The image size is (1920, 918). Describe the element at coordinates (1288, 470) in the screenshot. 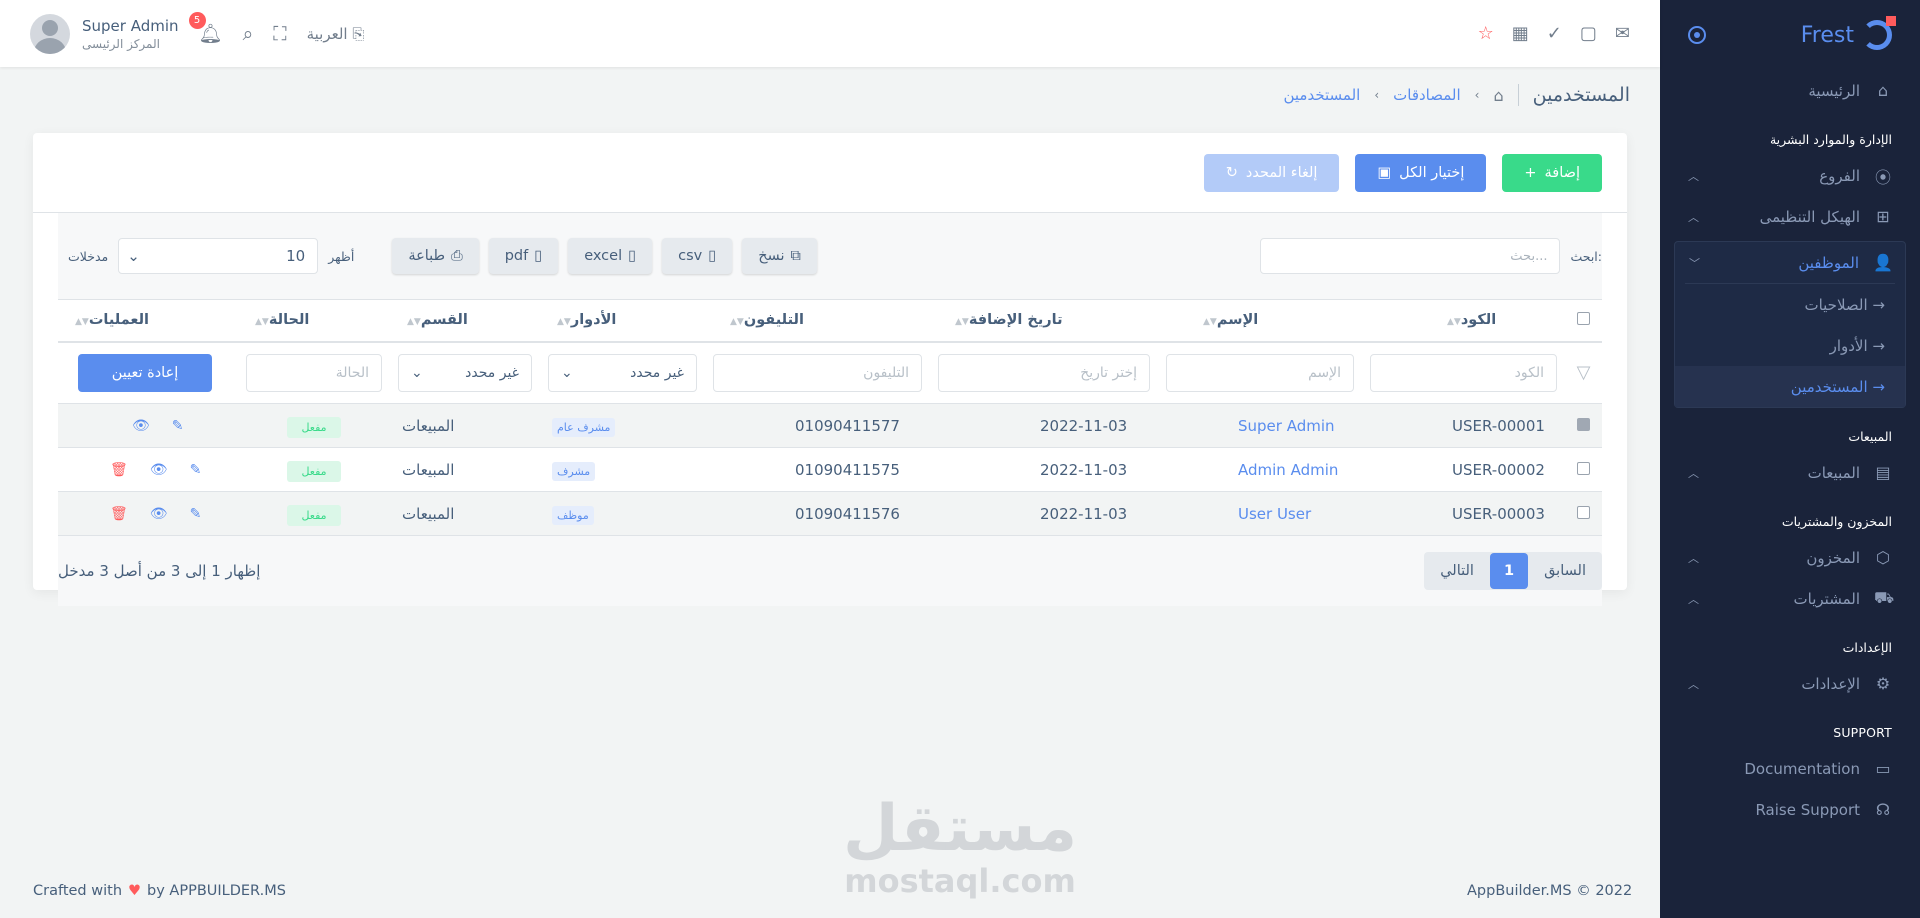

I see `user-name-link: Admin Admin` at that location.